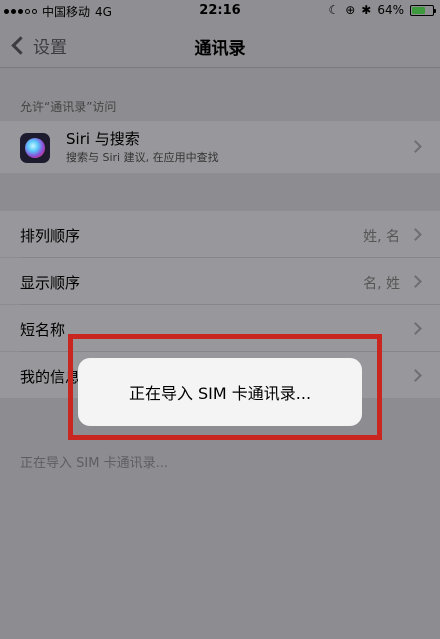  I want to click on siri-icon, so click(35, 148).